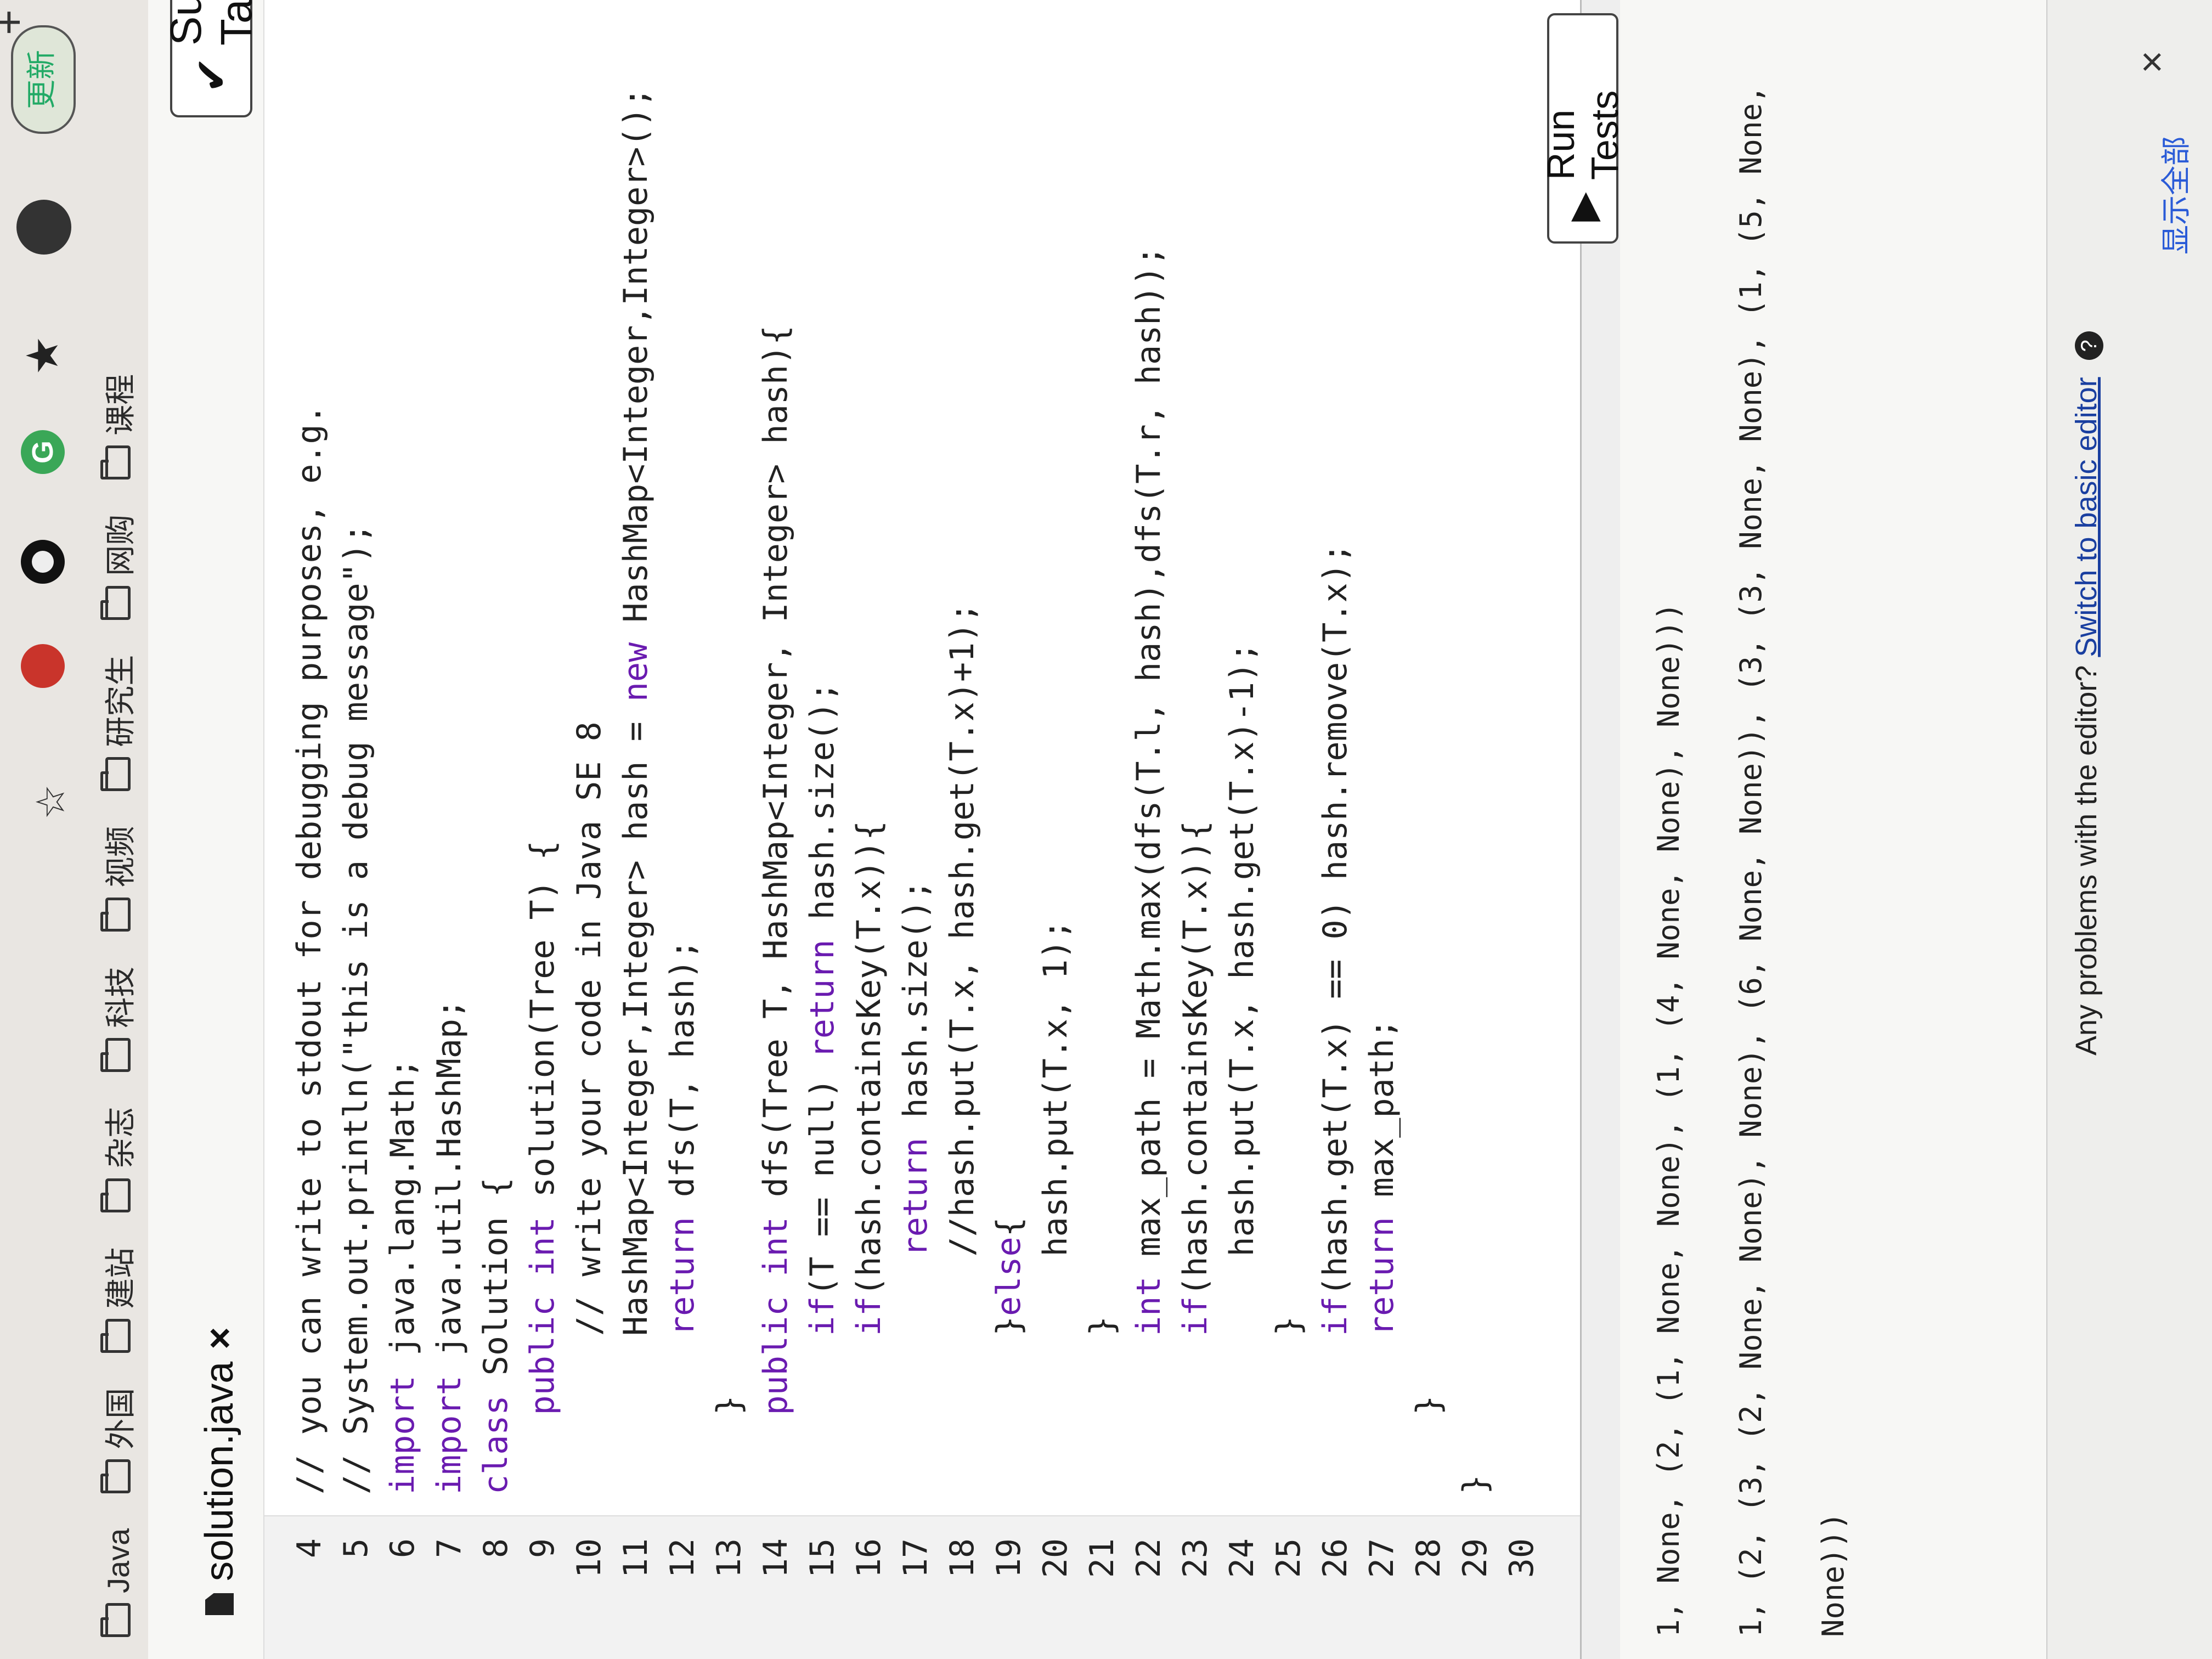 Image resolution: width=2212 pixels, height=1659 pixels. What do you see at coordinates (636, 1558) in the screenshot?
I see `line-number: 11` at bounding box center [636, 1558].